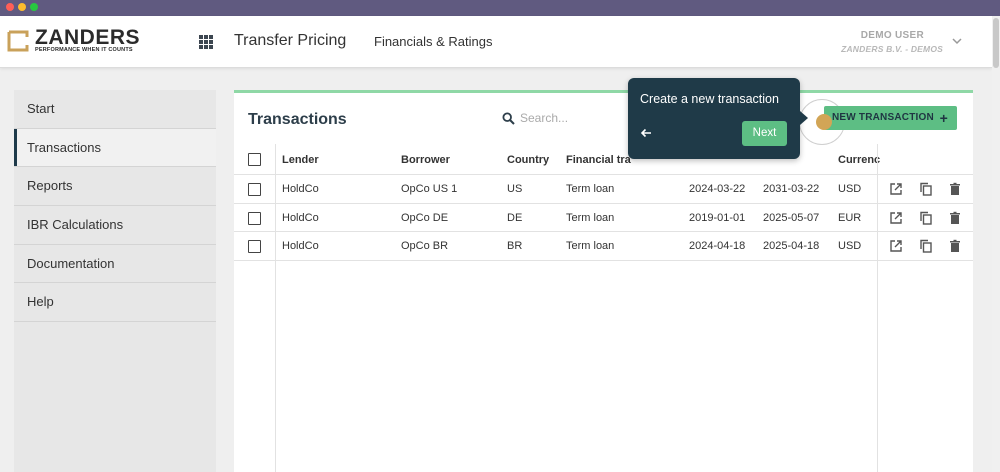 The height and width of the screenshot is (472, 1000). I want to click on arrow-left-icon, so click(646, 133).